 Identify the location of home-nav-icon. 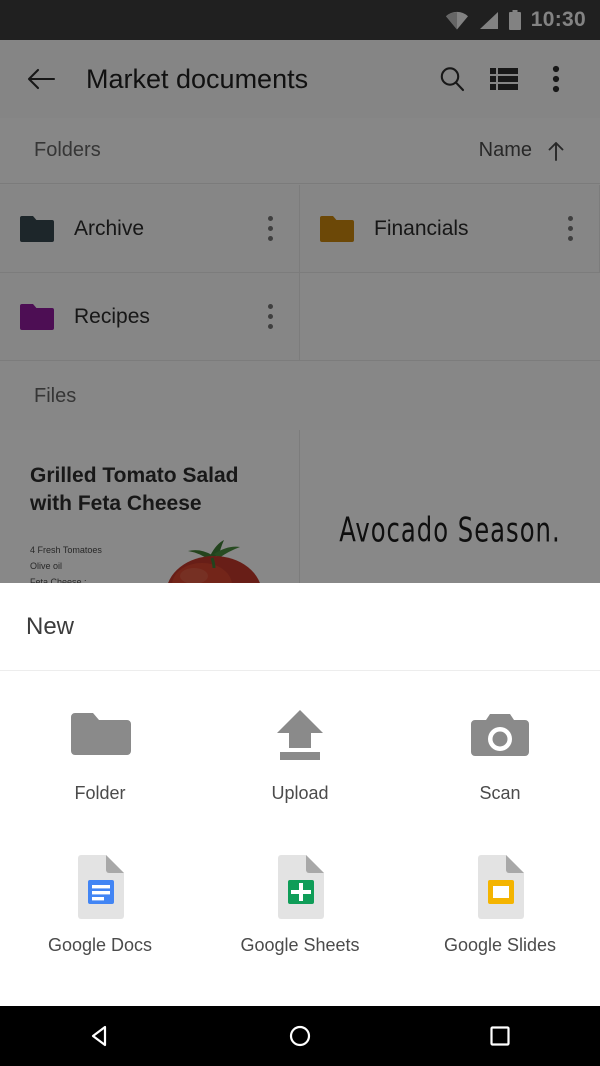
(300, 1036).